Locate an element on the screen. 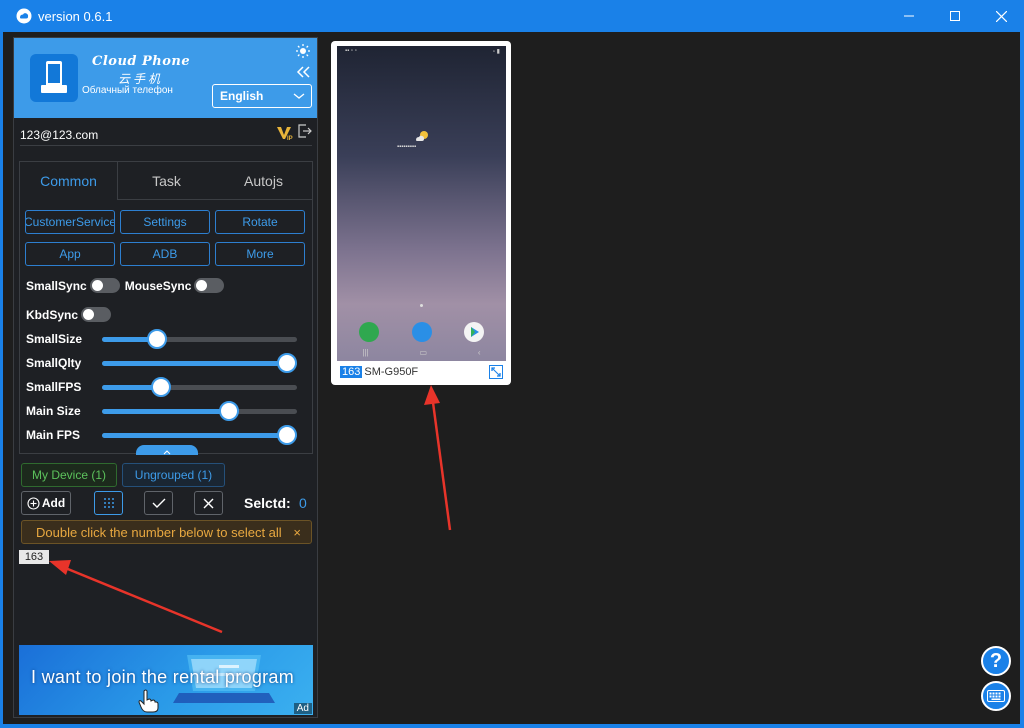  fullscreen-icon is located at coordinates (496, 372).